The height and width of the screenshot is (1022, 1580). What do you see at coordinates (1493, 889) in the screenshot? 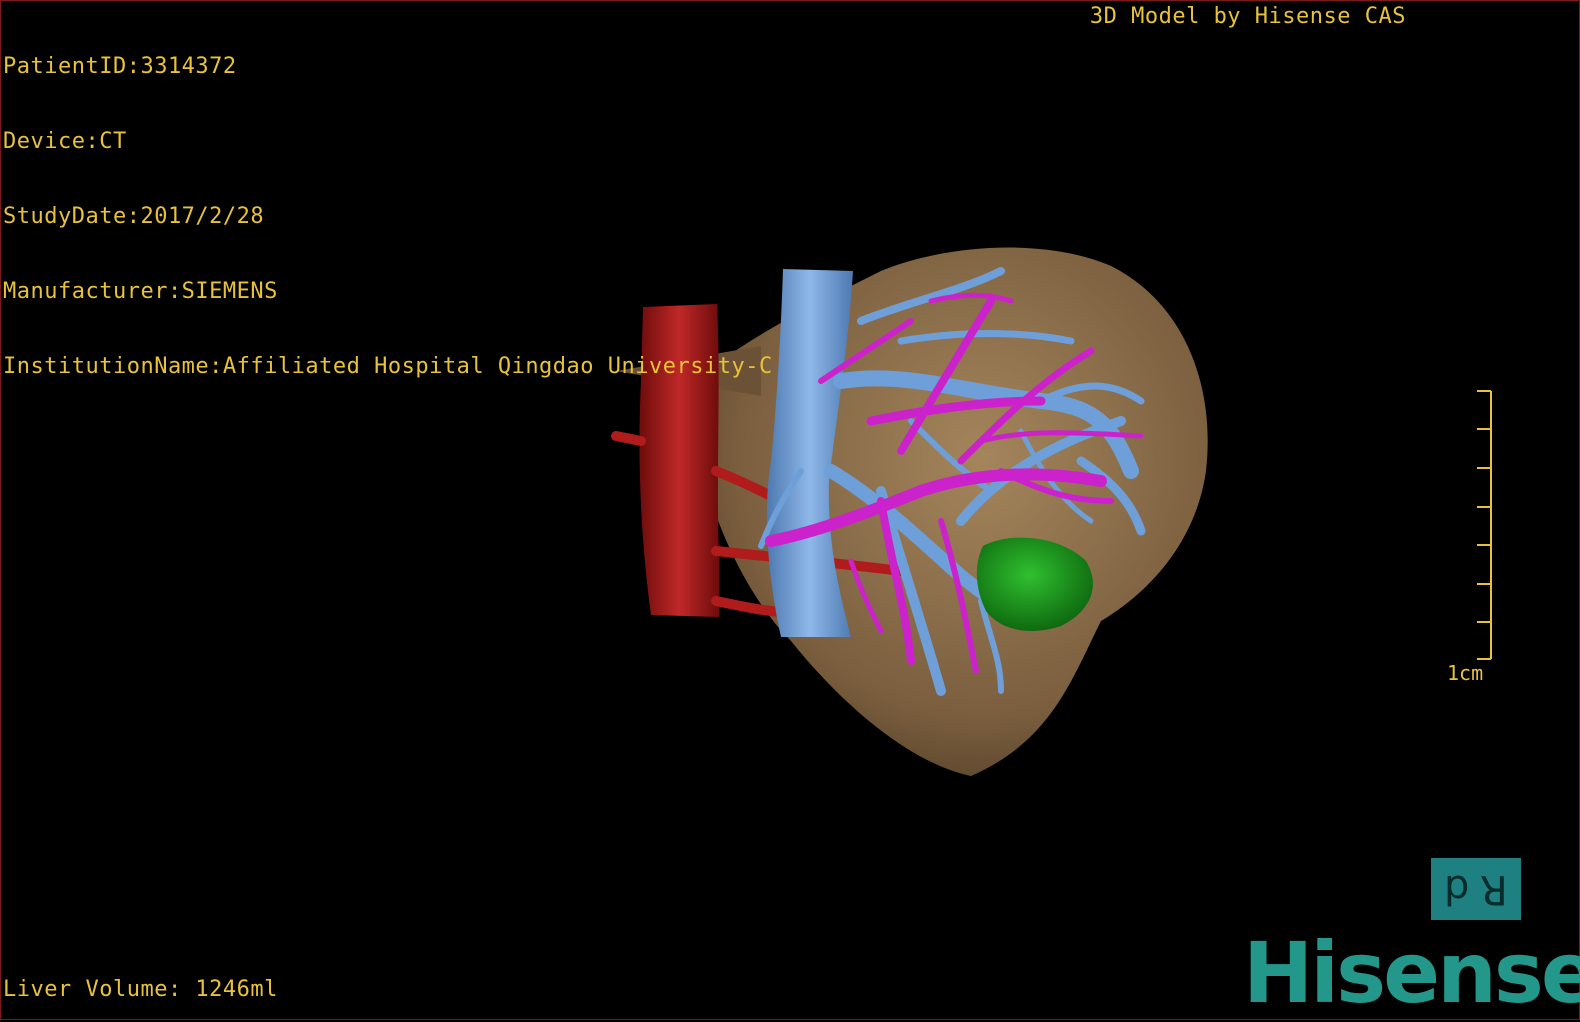
I see `orientation-glyph-right: R` at bounding box center [1493, 889].